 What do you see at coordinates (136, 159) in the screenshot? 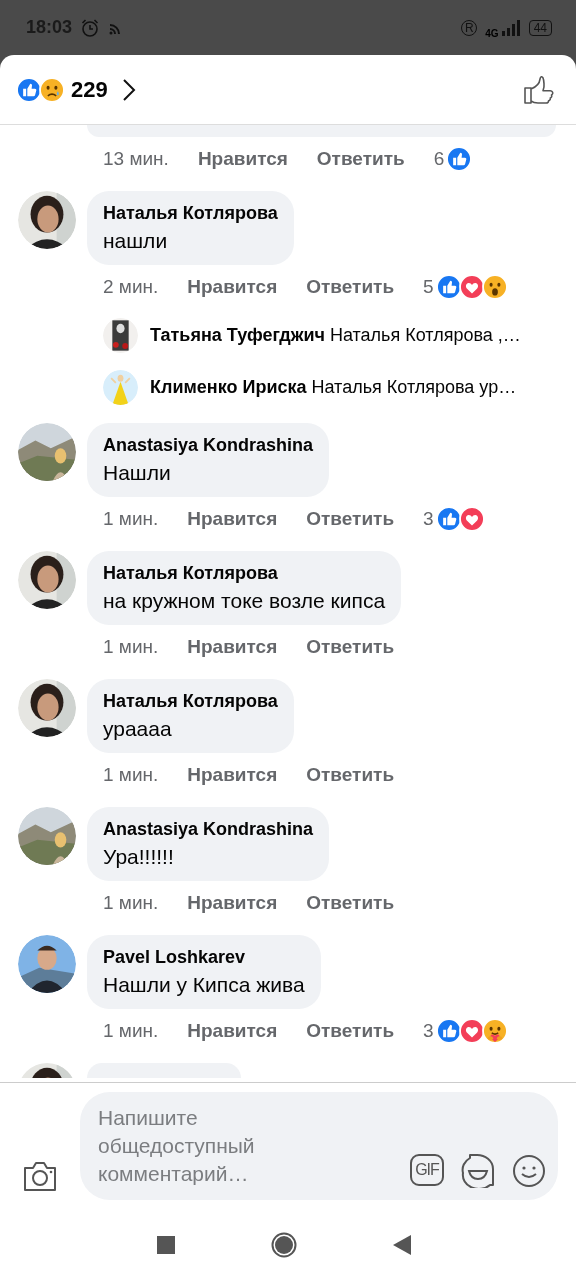
I see `comment-time: 13 мин.` at bounding box center [136, 159].